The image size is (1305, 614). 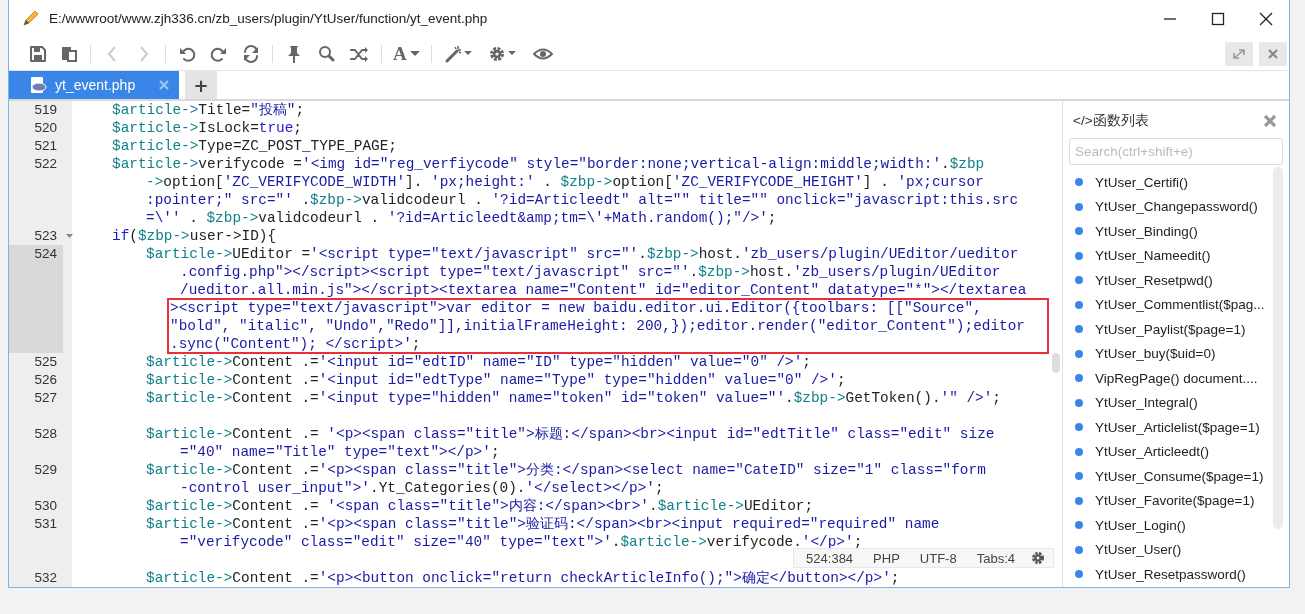 I want to click on line-number: 528, so click(x=45, y=434).